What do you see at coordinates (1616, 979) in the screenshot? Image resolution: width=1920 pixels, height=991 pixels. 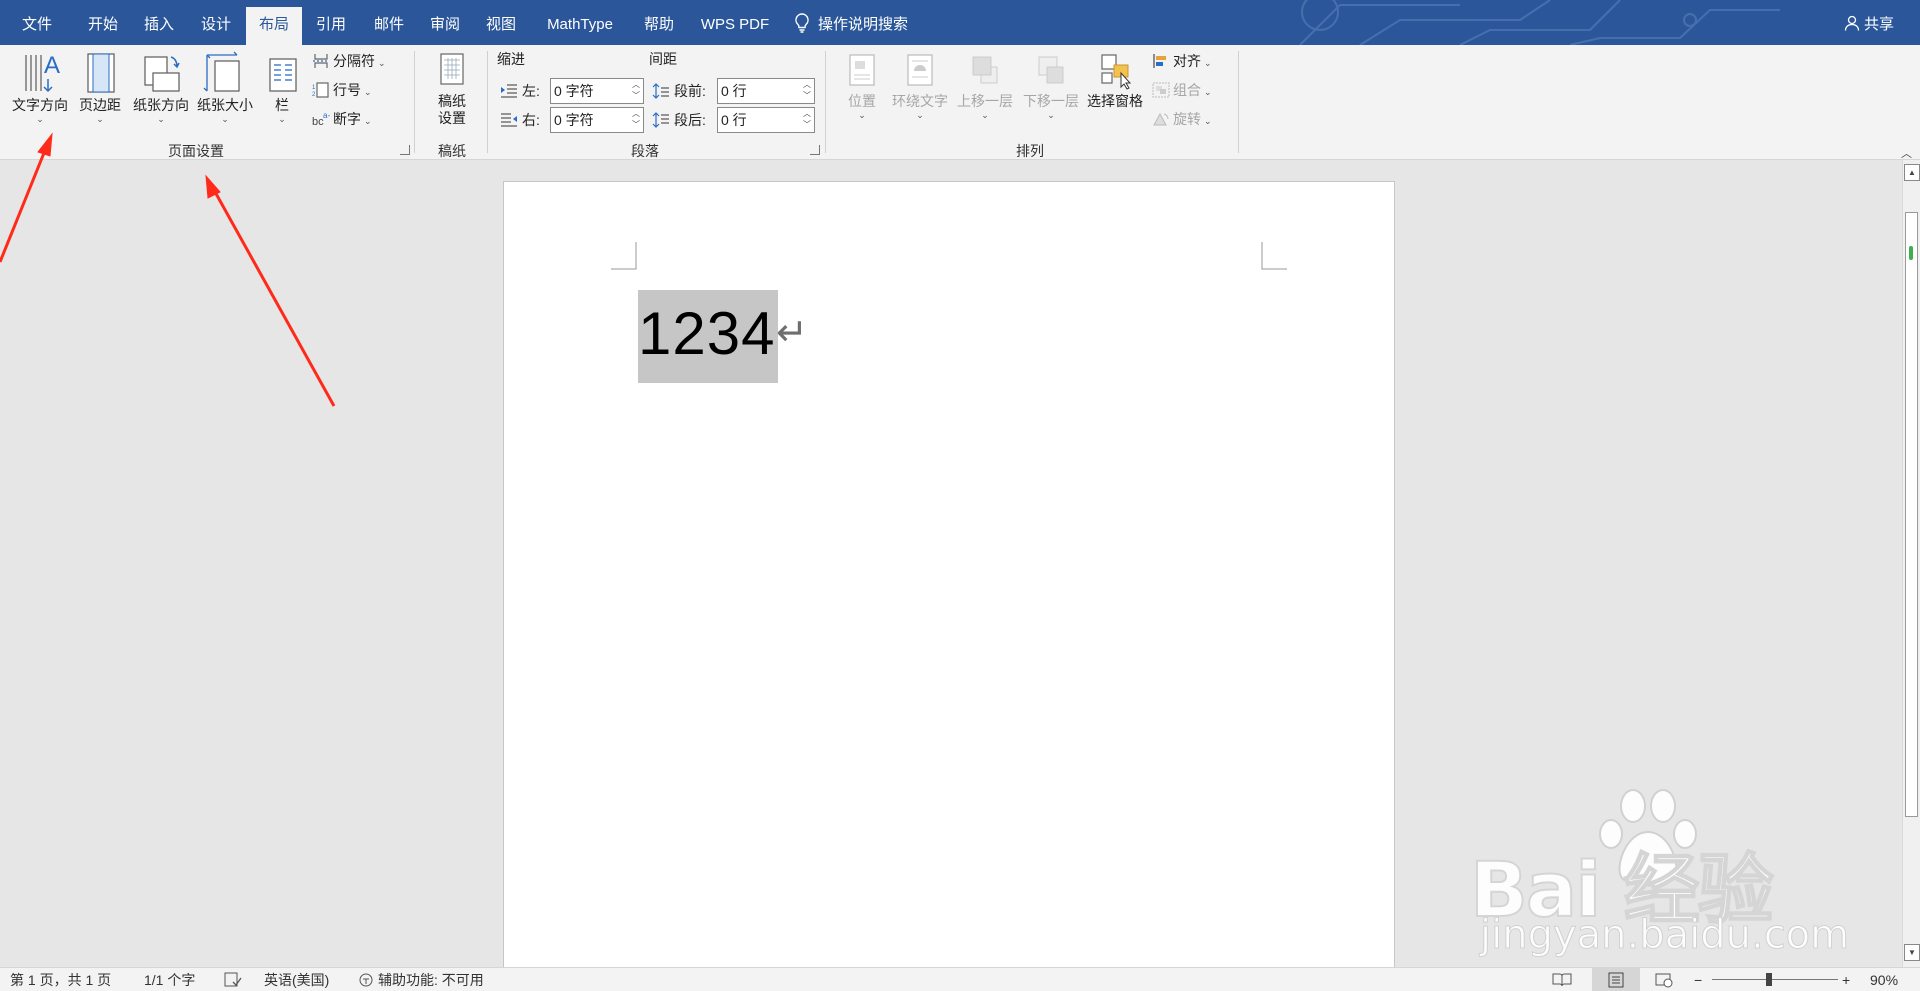 I see `print-layout-button` at bounding box center [1616, 979].